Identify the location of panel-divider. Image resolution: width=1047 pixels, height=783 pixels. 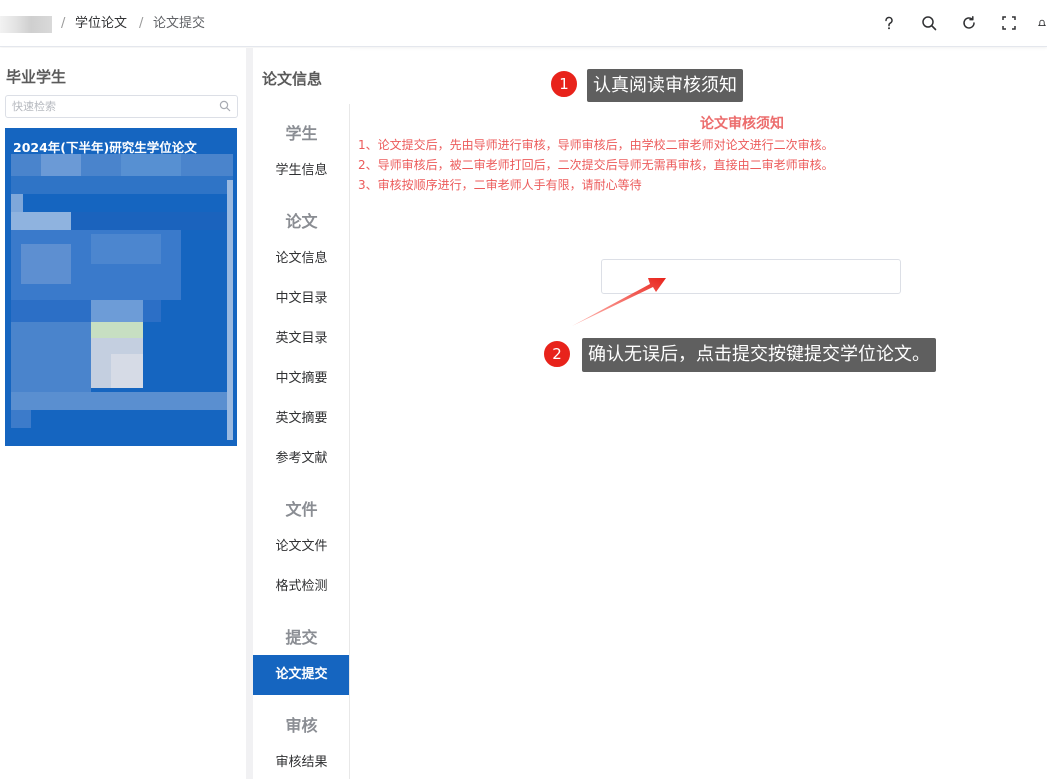
(249, 413).